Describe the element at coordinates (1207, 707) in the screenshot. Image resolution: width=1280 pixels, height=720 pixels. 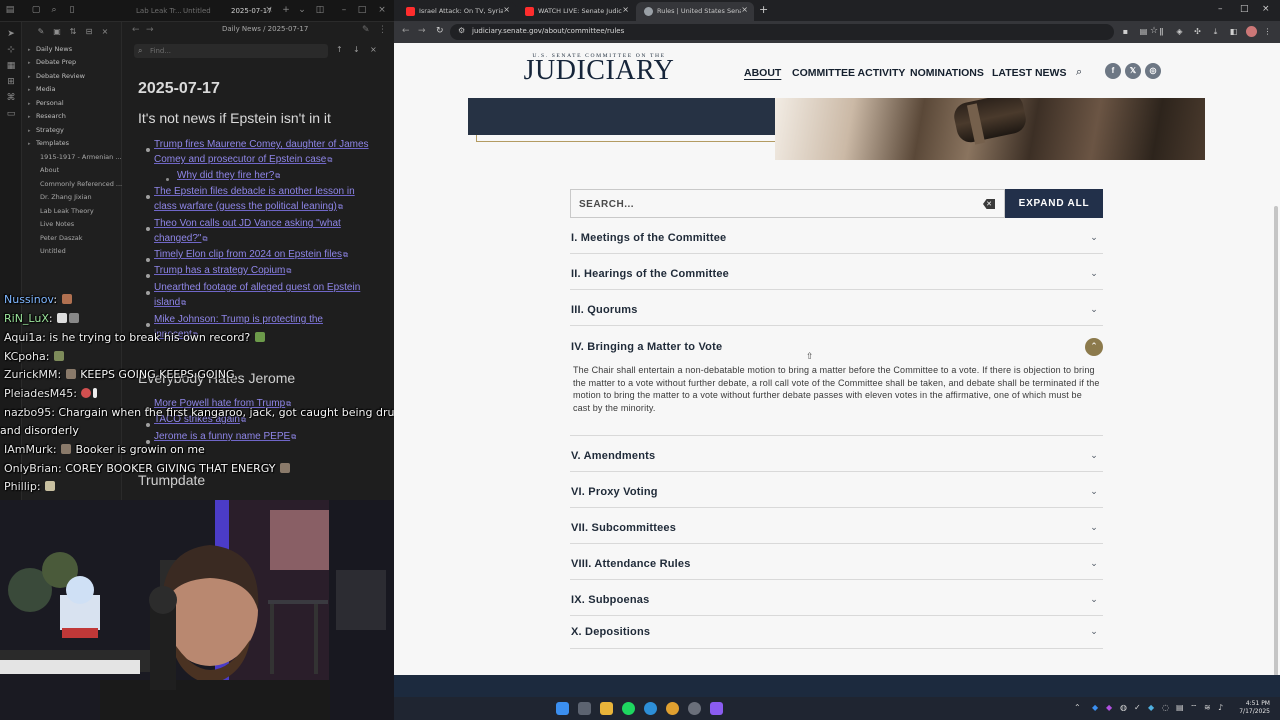
I see `wifi-icon: ≋` at that location.